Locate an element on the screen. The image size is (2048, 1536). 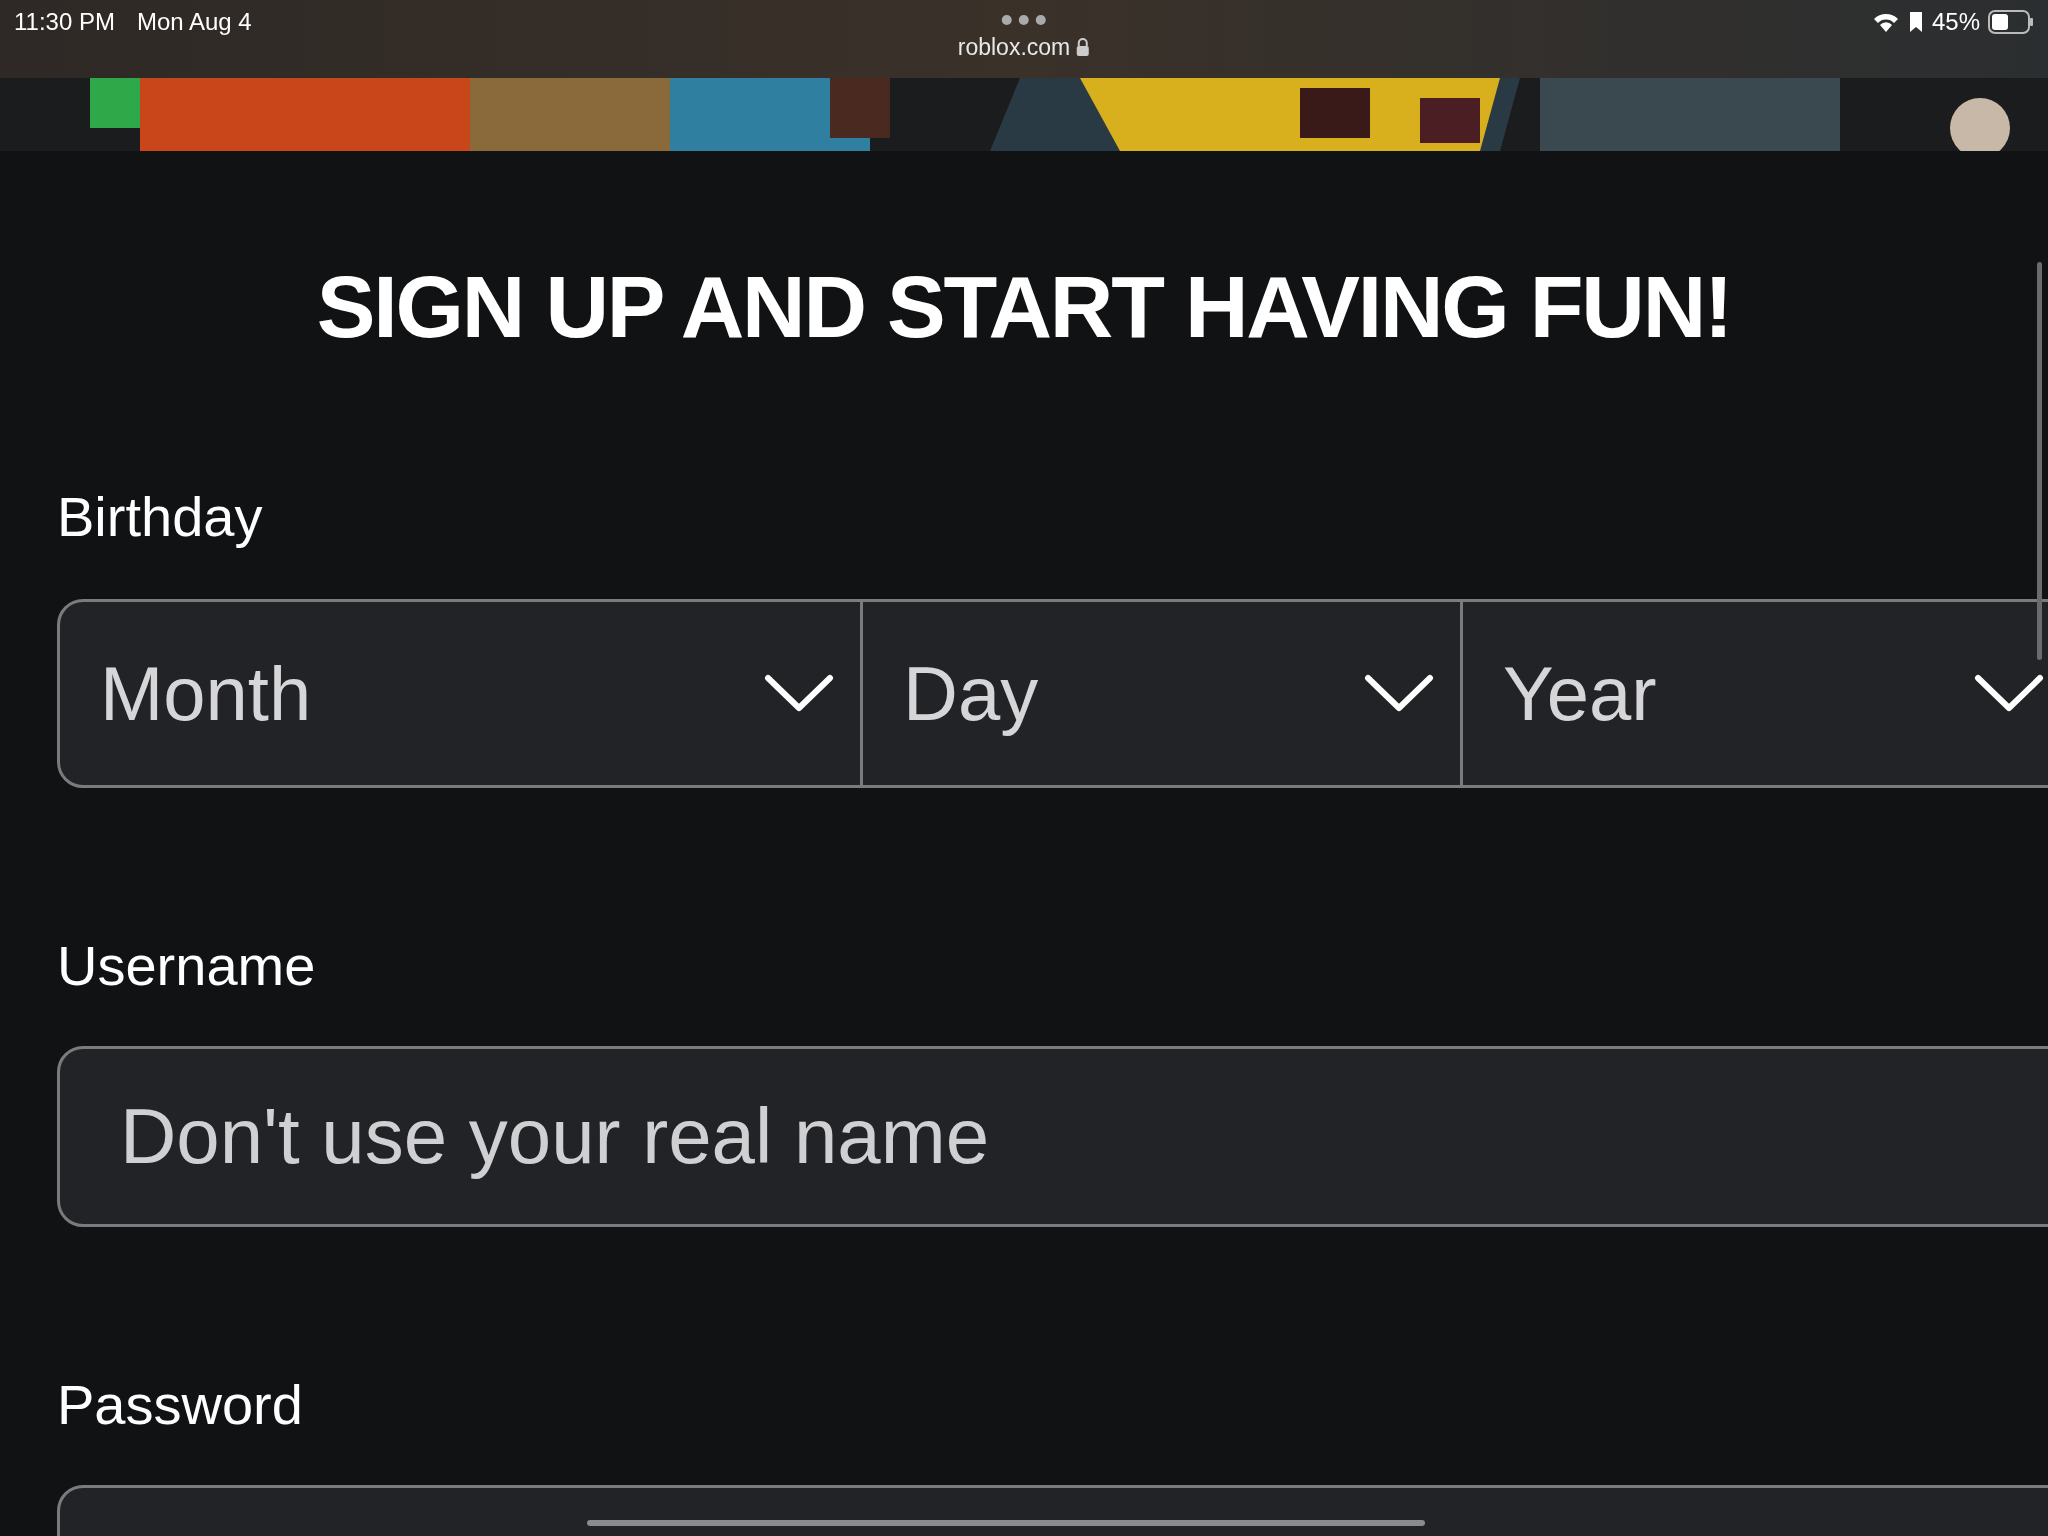
page-title: SIGN UP AND START HAVING FUN! is located at coordinates (1024, 307).